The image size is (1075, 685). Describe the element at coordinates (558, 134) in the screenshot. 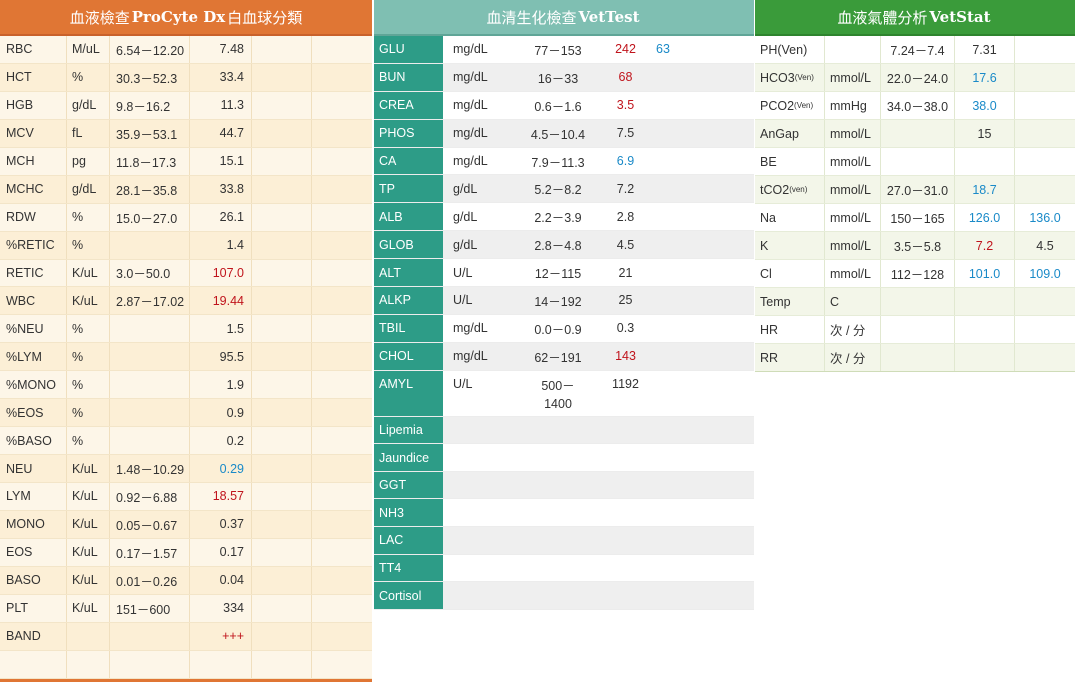

I see `reference-range: 4.5－10.4` at that location.